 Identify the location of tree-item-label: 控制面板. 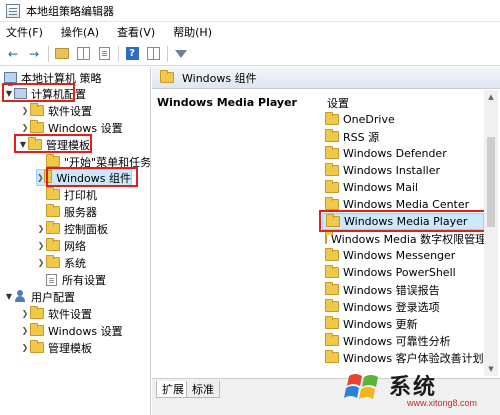
(86, 229).